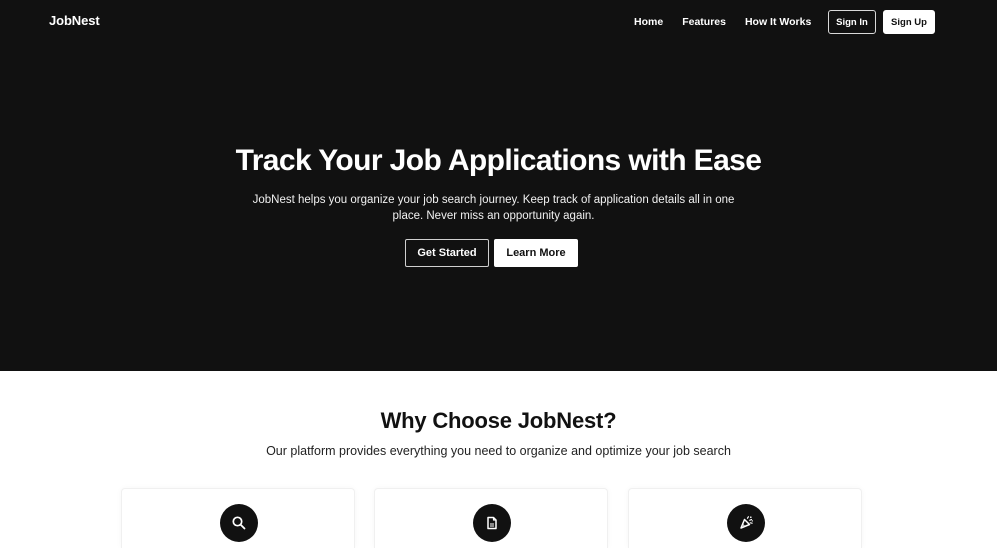  I want to click on sign-in-button: Sign In, so click(852, 22).